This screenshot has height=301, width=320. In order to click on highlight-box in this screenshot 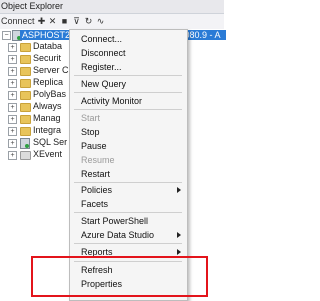, I will do `click(119, 276)`.